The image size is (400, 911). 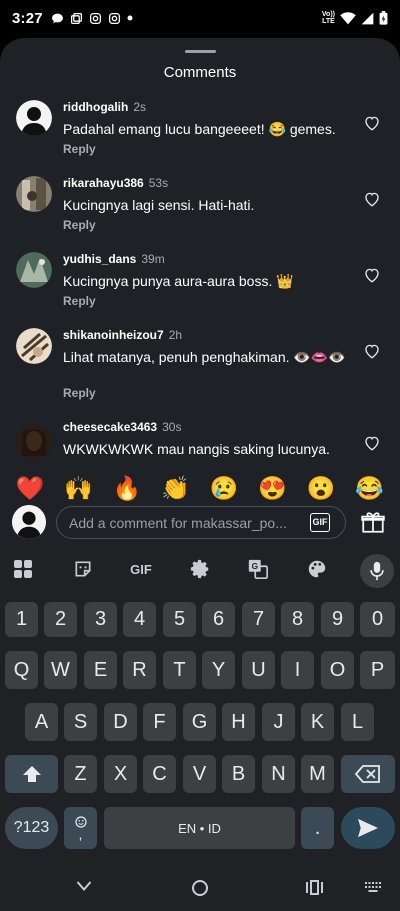 I want to click on send-key, so click(x=368, y=828).